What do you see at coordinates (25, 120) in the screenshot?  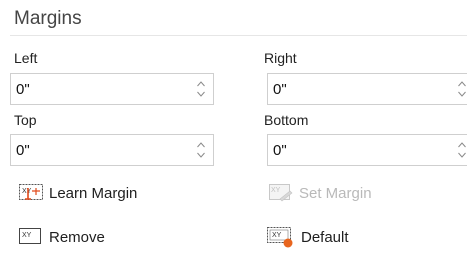 I see `top-label: Top` at bounding box center [25, 120].